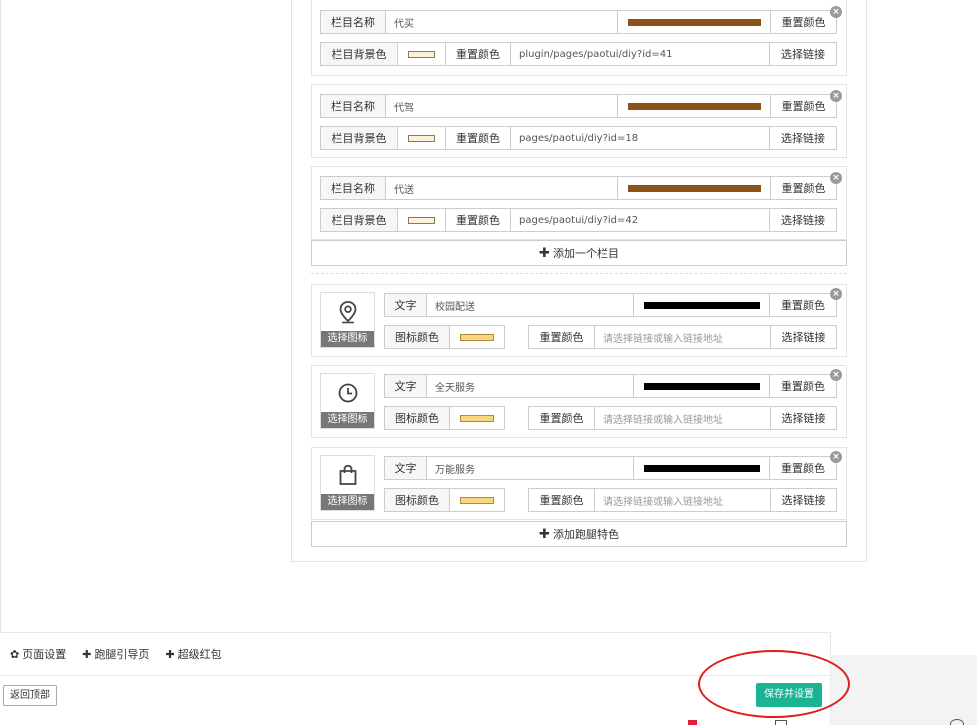  What do you see at coordinates (502, 106) in the screenshot?
I see `column-name-input: 代驾` at bounding box center [502, 106].